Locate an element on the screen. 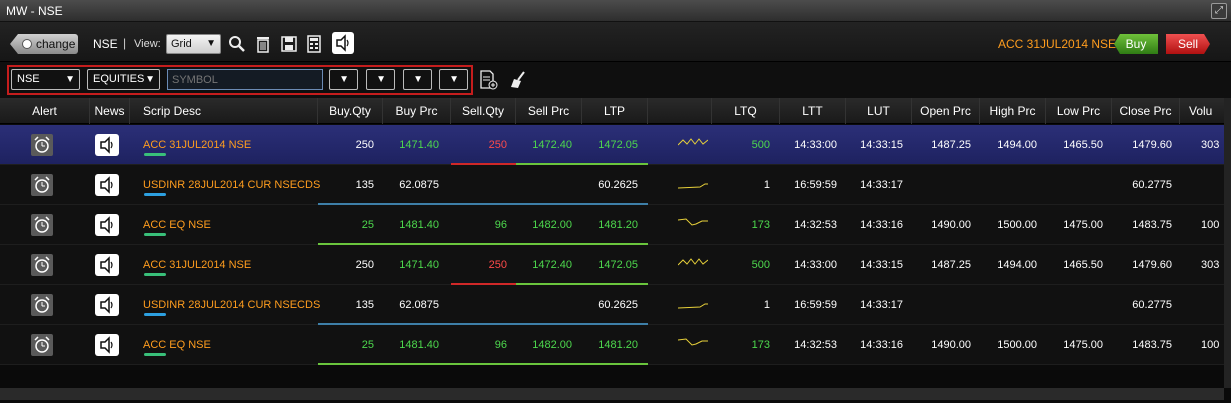  save-icon is located at coordinates (289, 44).